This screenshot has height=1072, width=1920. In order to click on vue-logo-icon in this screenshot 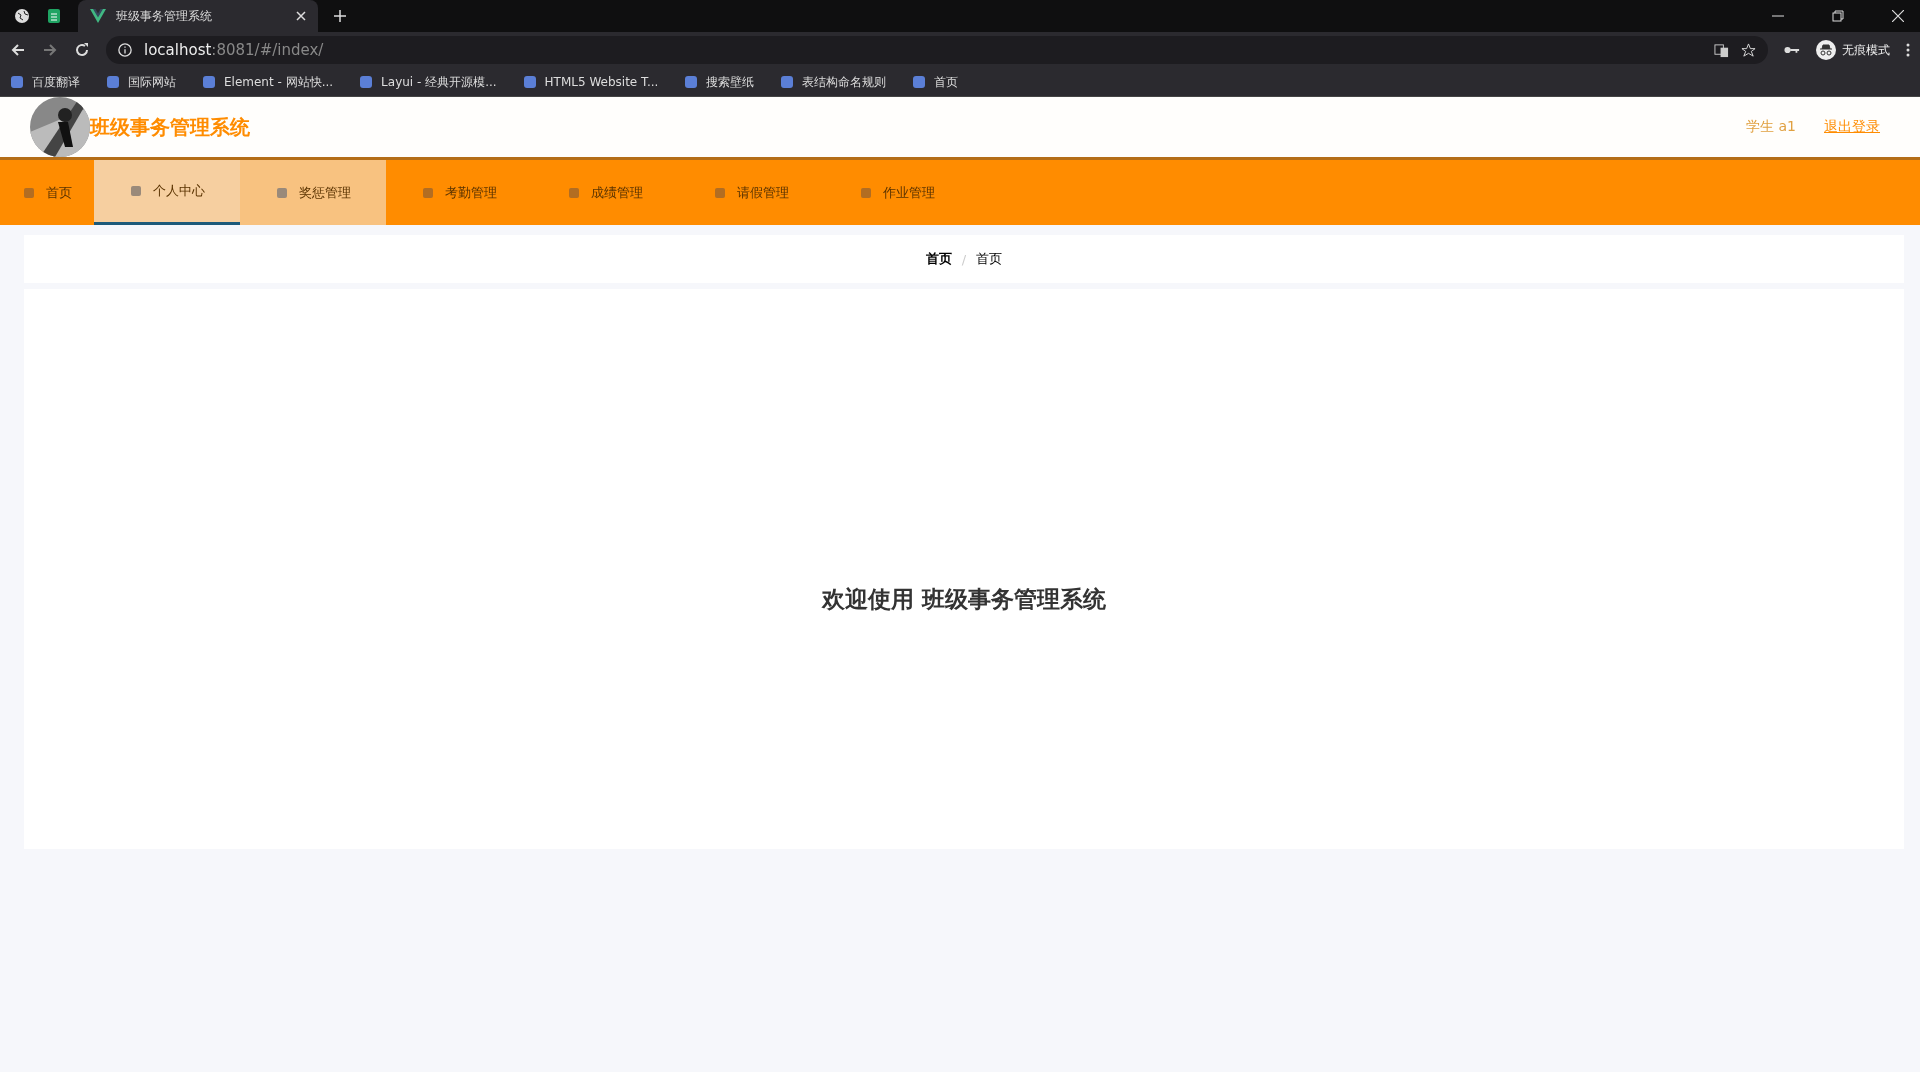, I will do `click(98, 16)`.